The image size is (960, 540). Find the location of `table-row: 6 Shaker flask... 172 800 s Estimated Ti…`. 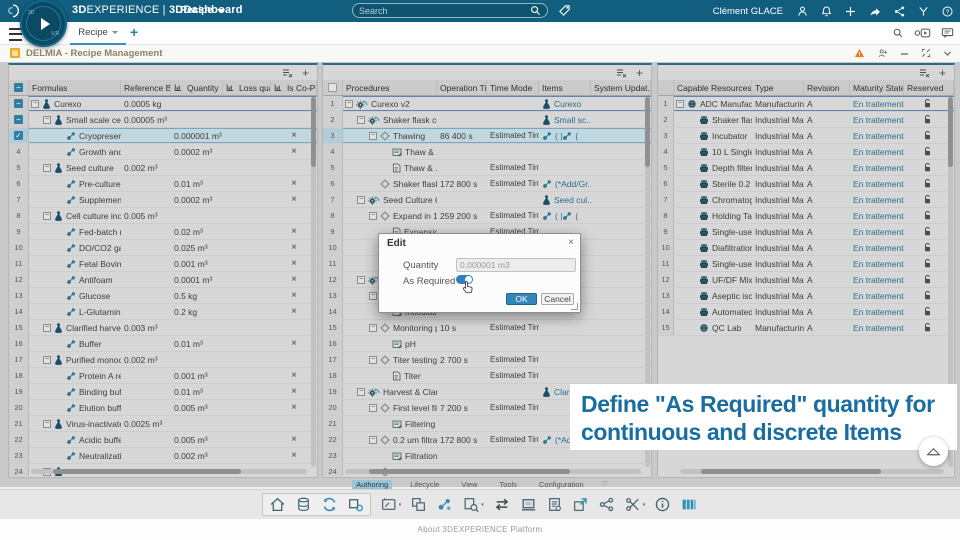

table-row: 6 Shaker flask... 172 800 s Estimated Ti… is located at coordinates (487, 184).